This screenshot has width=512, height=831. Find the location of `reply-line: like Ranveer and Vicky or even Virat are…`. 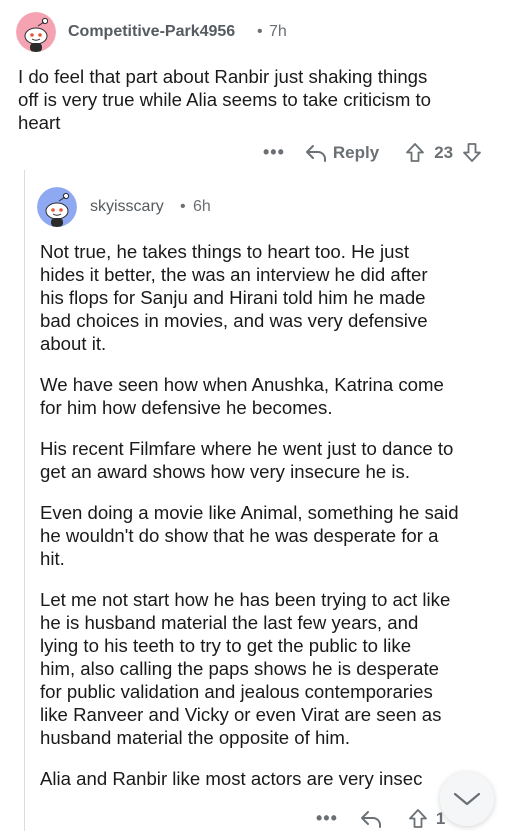

reply-line: like Ranveer and Vicky or even Virat are… is located at coordinates (241, 714).